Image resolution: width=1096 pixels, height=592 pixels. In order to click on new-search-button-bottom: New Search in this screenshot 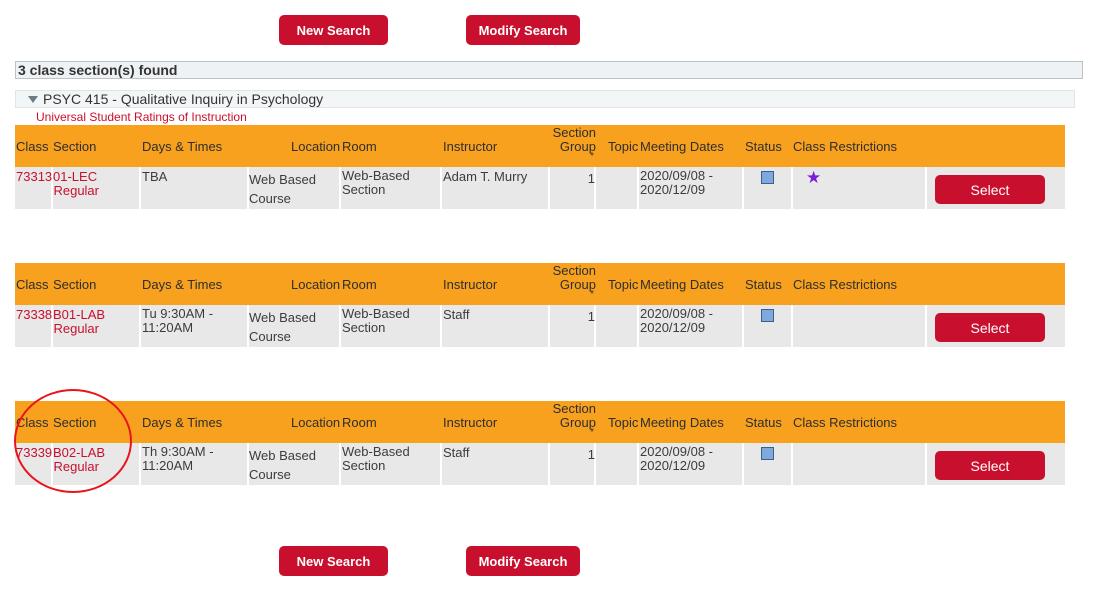, I will do `click(333, 561)`.